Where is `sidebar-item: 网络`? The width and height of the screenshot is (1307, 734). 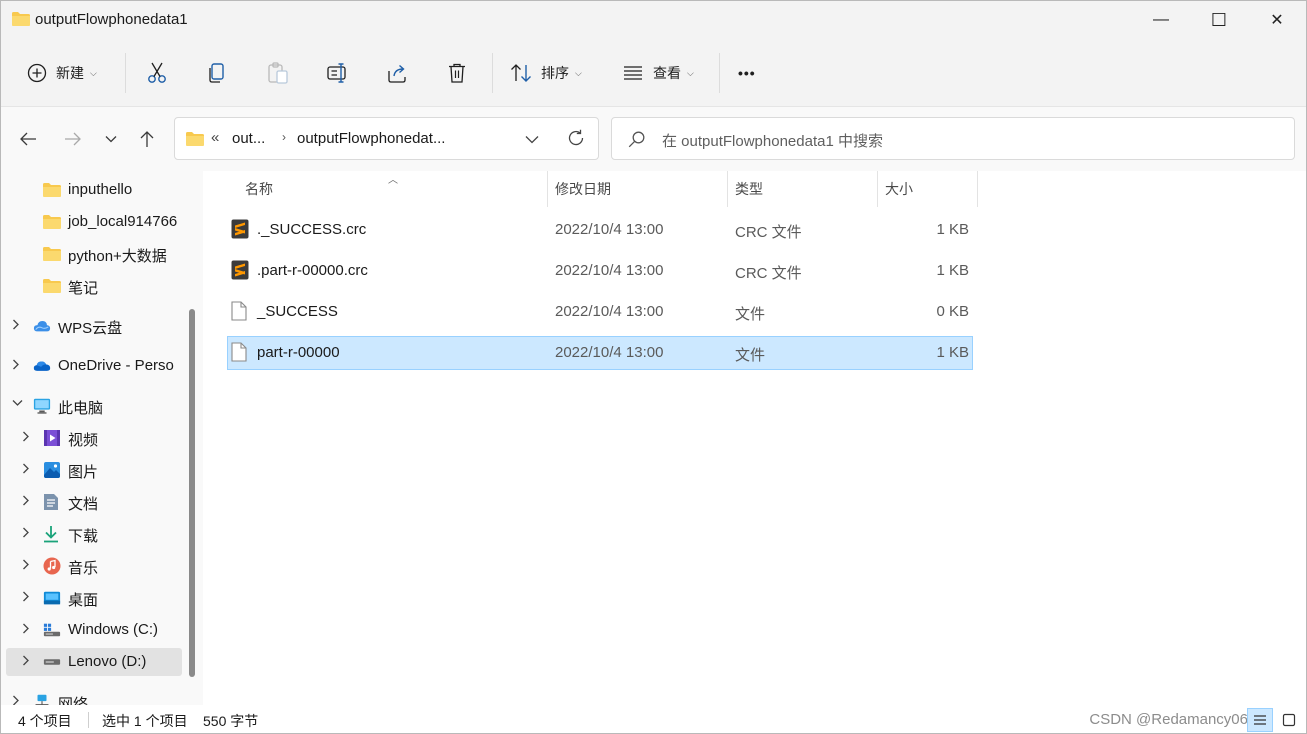
sidebar-item: 网络 is located at coordinates (94, 696).